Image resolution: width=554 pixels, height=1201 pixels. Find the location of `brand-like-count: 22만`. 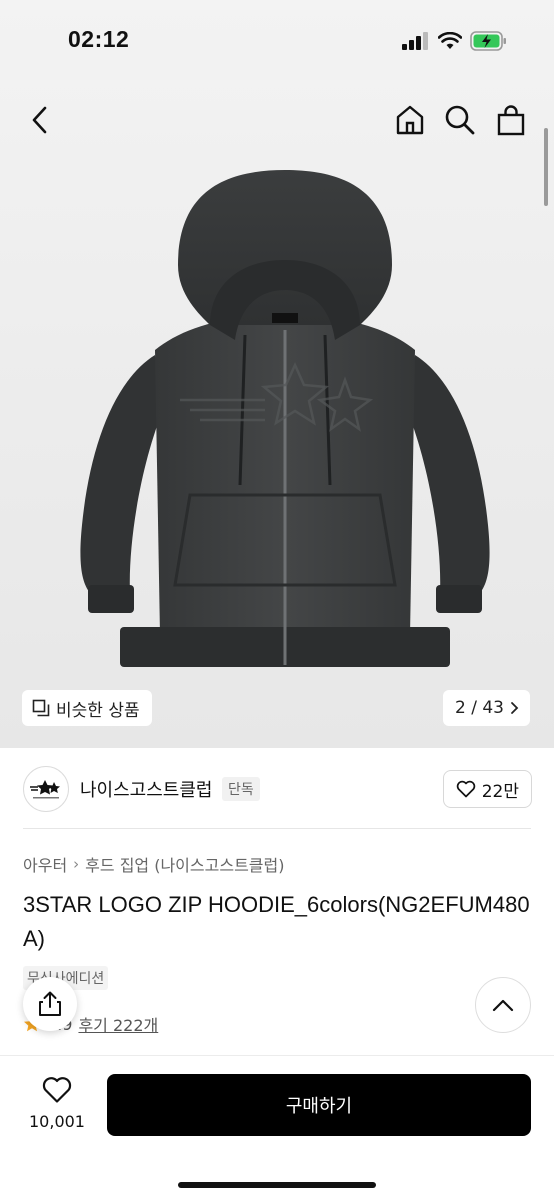

brand-like-count: 22만 is located at coordinates (500, 791).